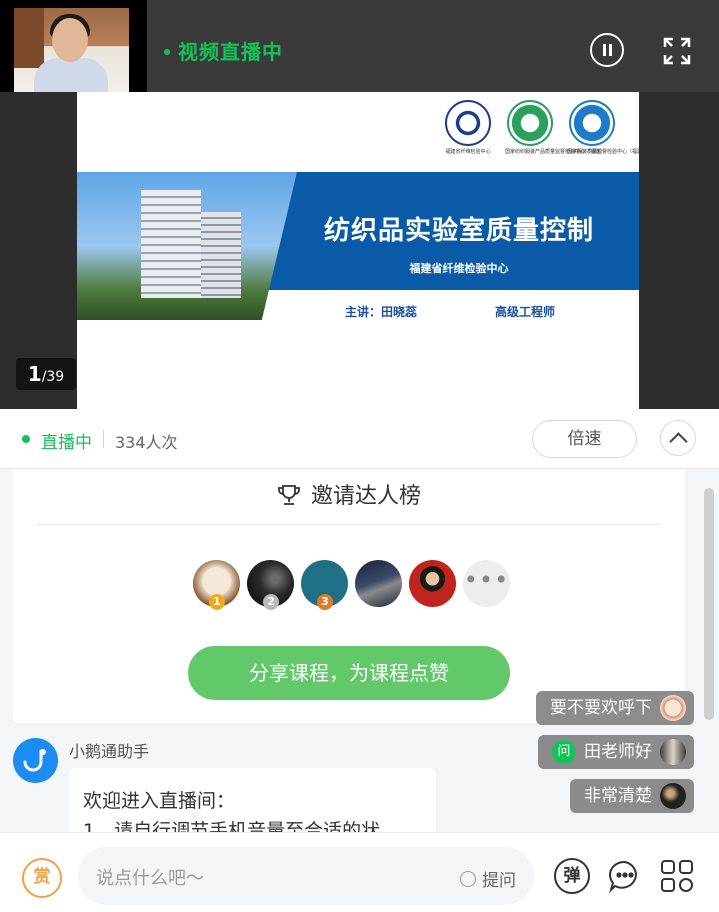 Image resolution: width=719 pixels, height=912 pixels. I want to click on logo-textile-center: 国家纺织服装产品质量监督检验中心（福建）, so click(555, 132).